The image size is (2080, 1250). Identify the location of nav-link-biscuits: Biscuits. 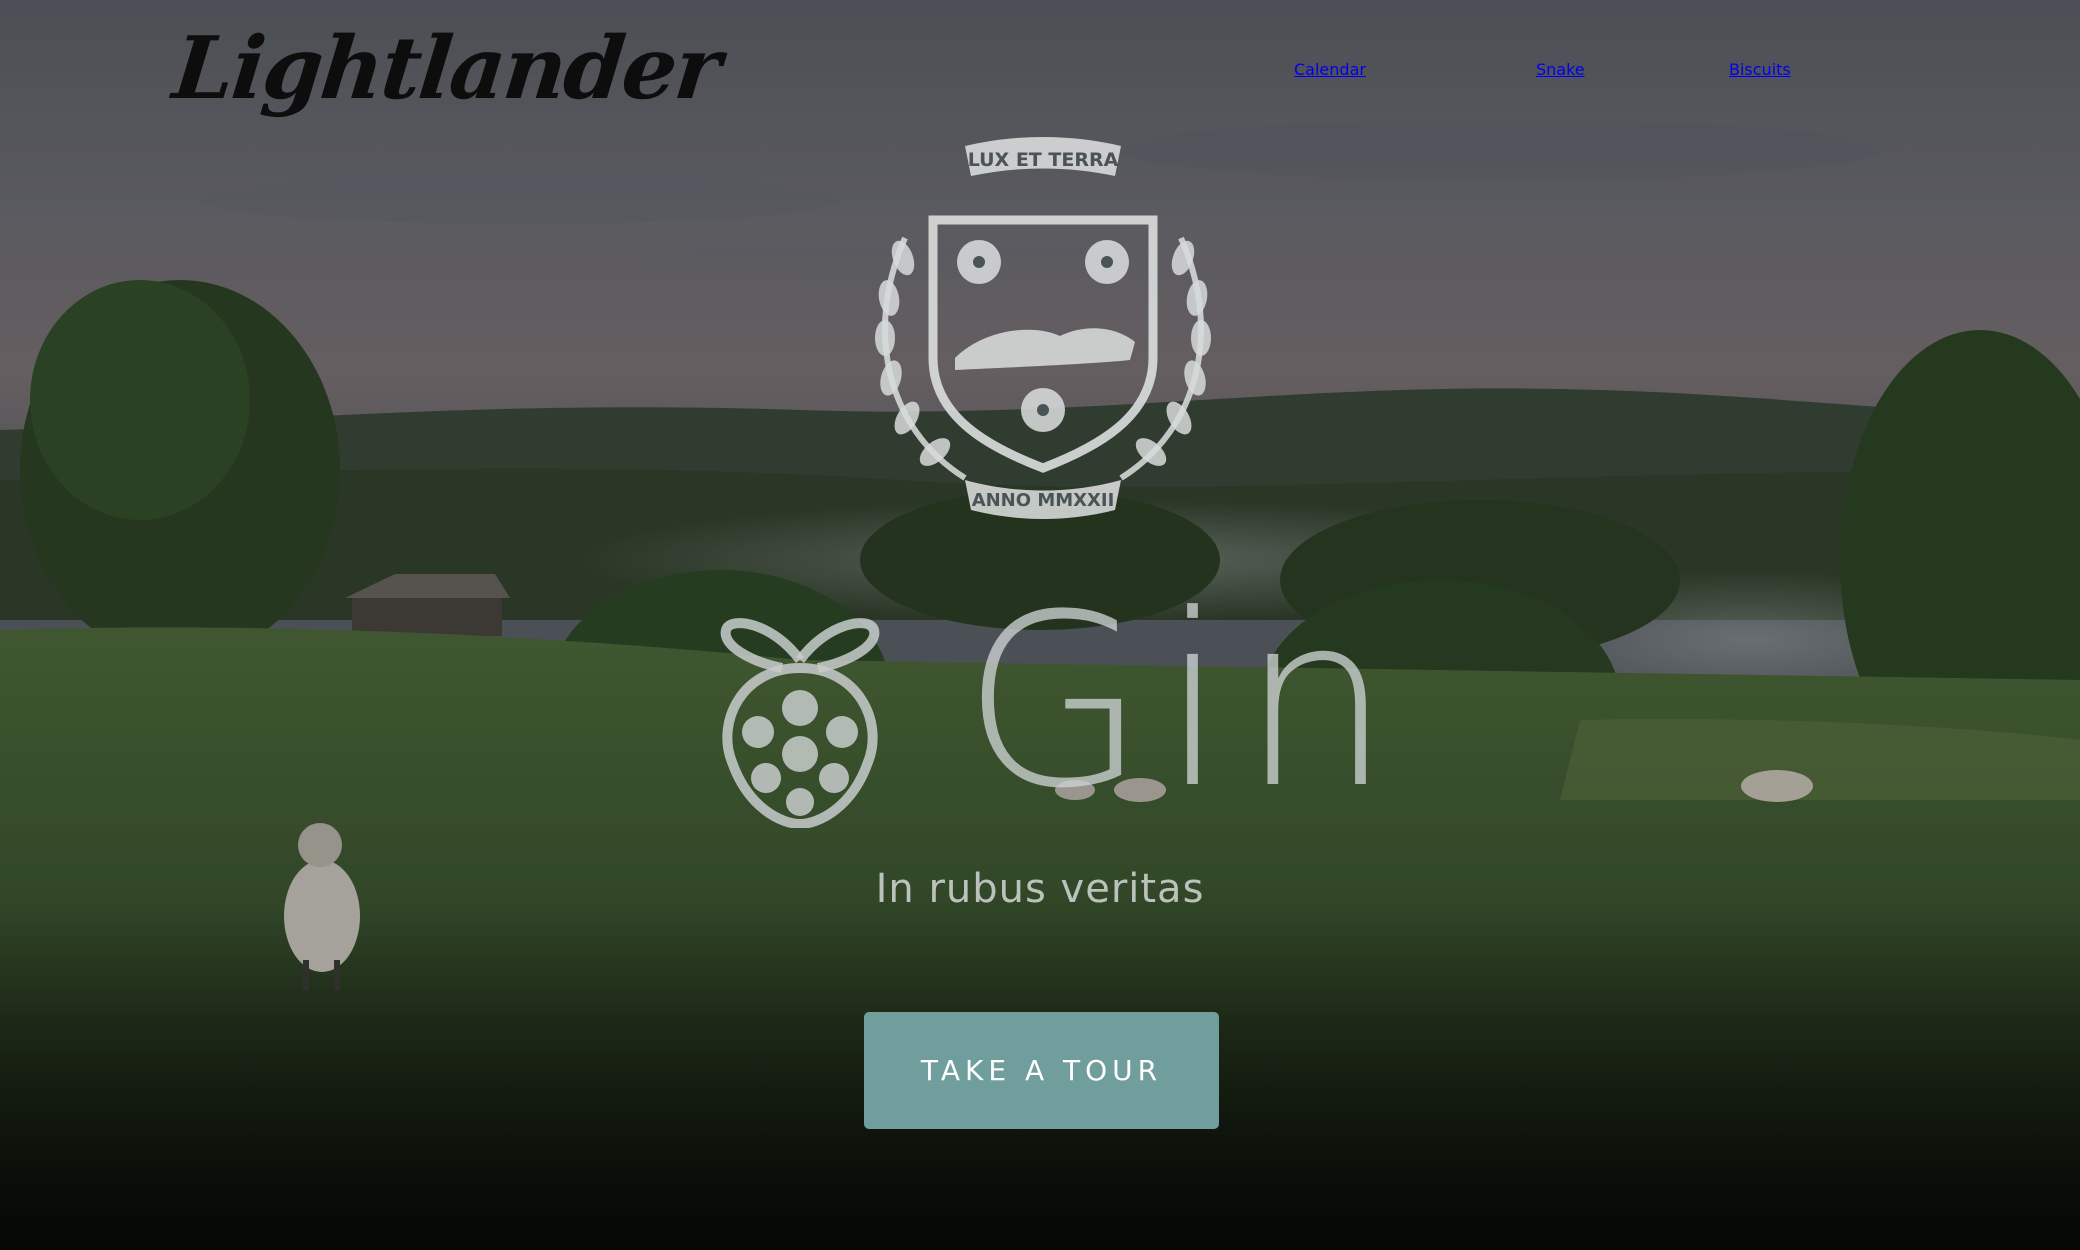
(1760, 69).